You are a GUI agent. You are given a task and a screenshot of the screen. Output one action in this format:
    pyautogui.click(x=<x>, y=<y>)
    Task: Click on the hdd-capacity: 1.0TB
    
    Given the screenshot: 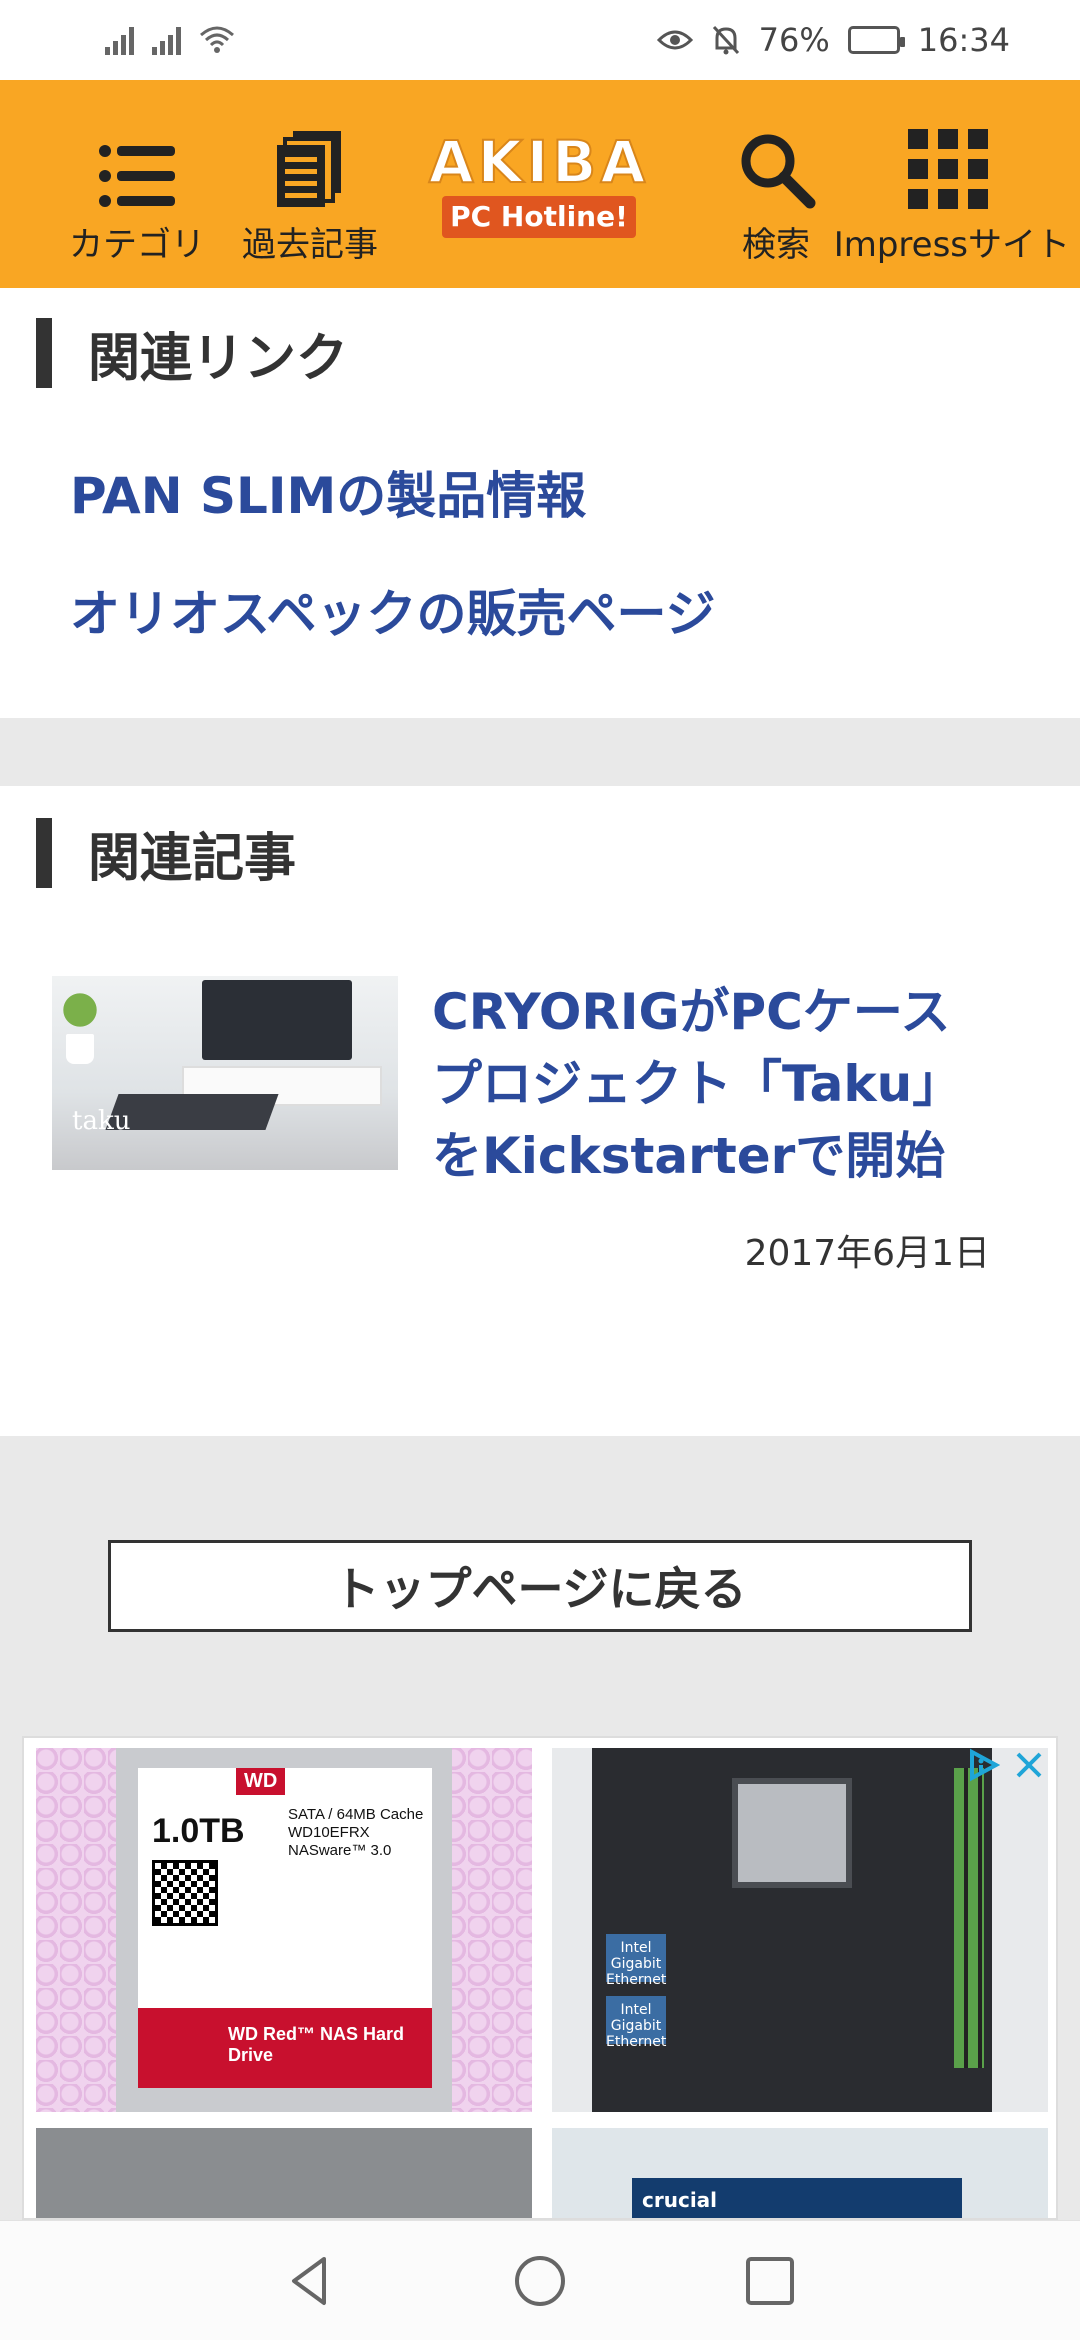 What is the action you would take?
    pyautogui.click(x=198, y=1831)
    